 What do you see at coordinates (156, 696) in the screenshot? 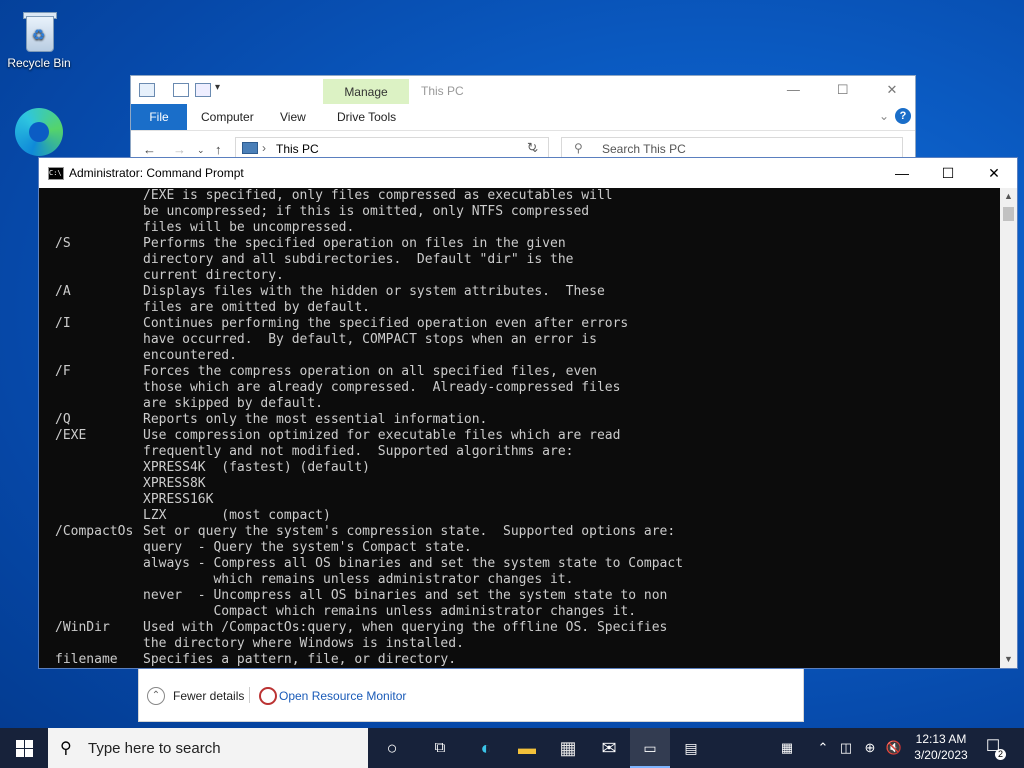
I see `collapse-icon: ⌃` at bounding box center [156, 696].